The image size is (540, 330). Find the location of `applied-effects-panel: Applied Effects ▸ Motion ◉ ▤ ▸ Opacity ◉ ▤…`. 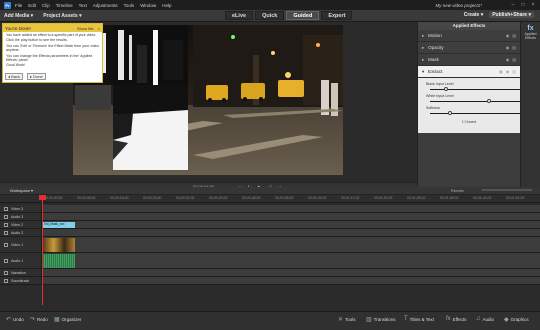

applied-effects-panel: Applied Effects ▸ Motion ◉ ▤ ▸ Opacity ◉ ▤… is located at coordinates (478, 107).